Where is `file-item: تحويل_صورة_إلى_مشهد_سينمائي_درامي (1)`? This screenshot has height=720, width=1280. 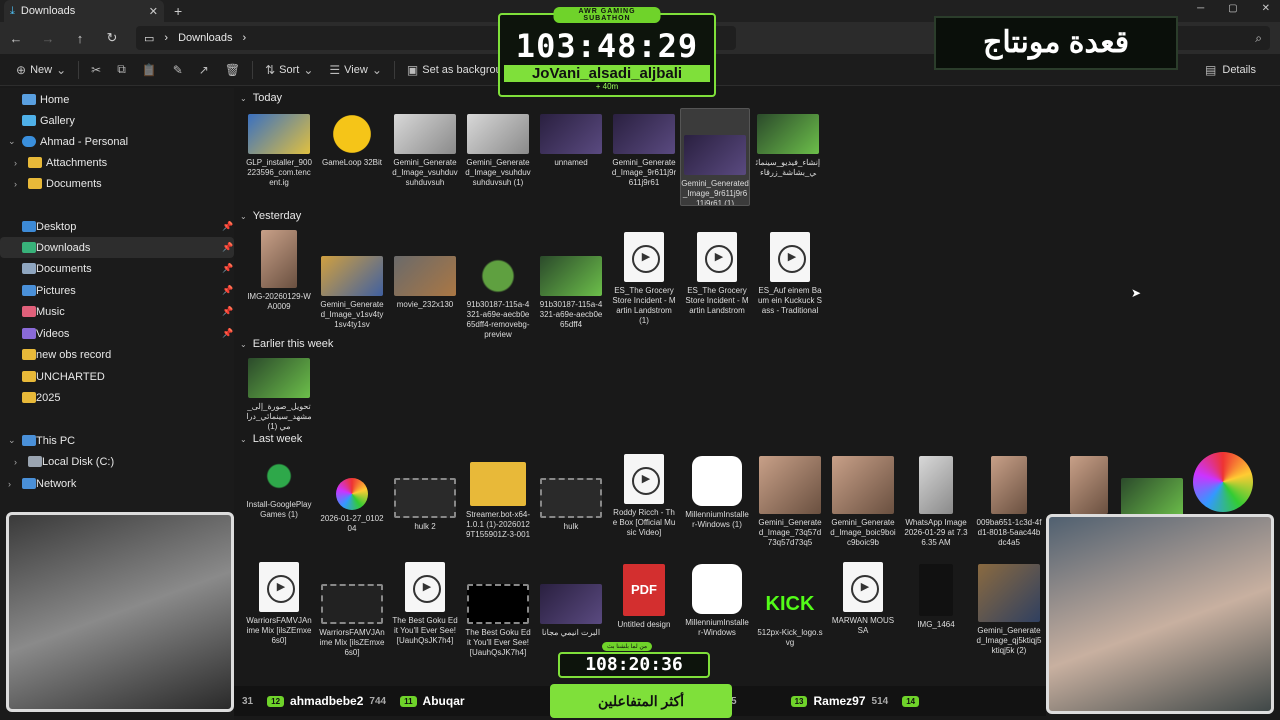
file-item: تحويل_صورة_إلى_مشهد_سينمائي_درامي (1) is located at coordinates (279, 394).